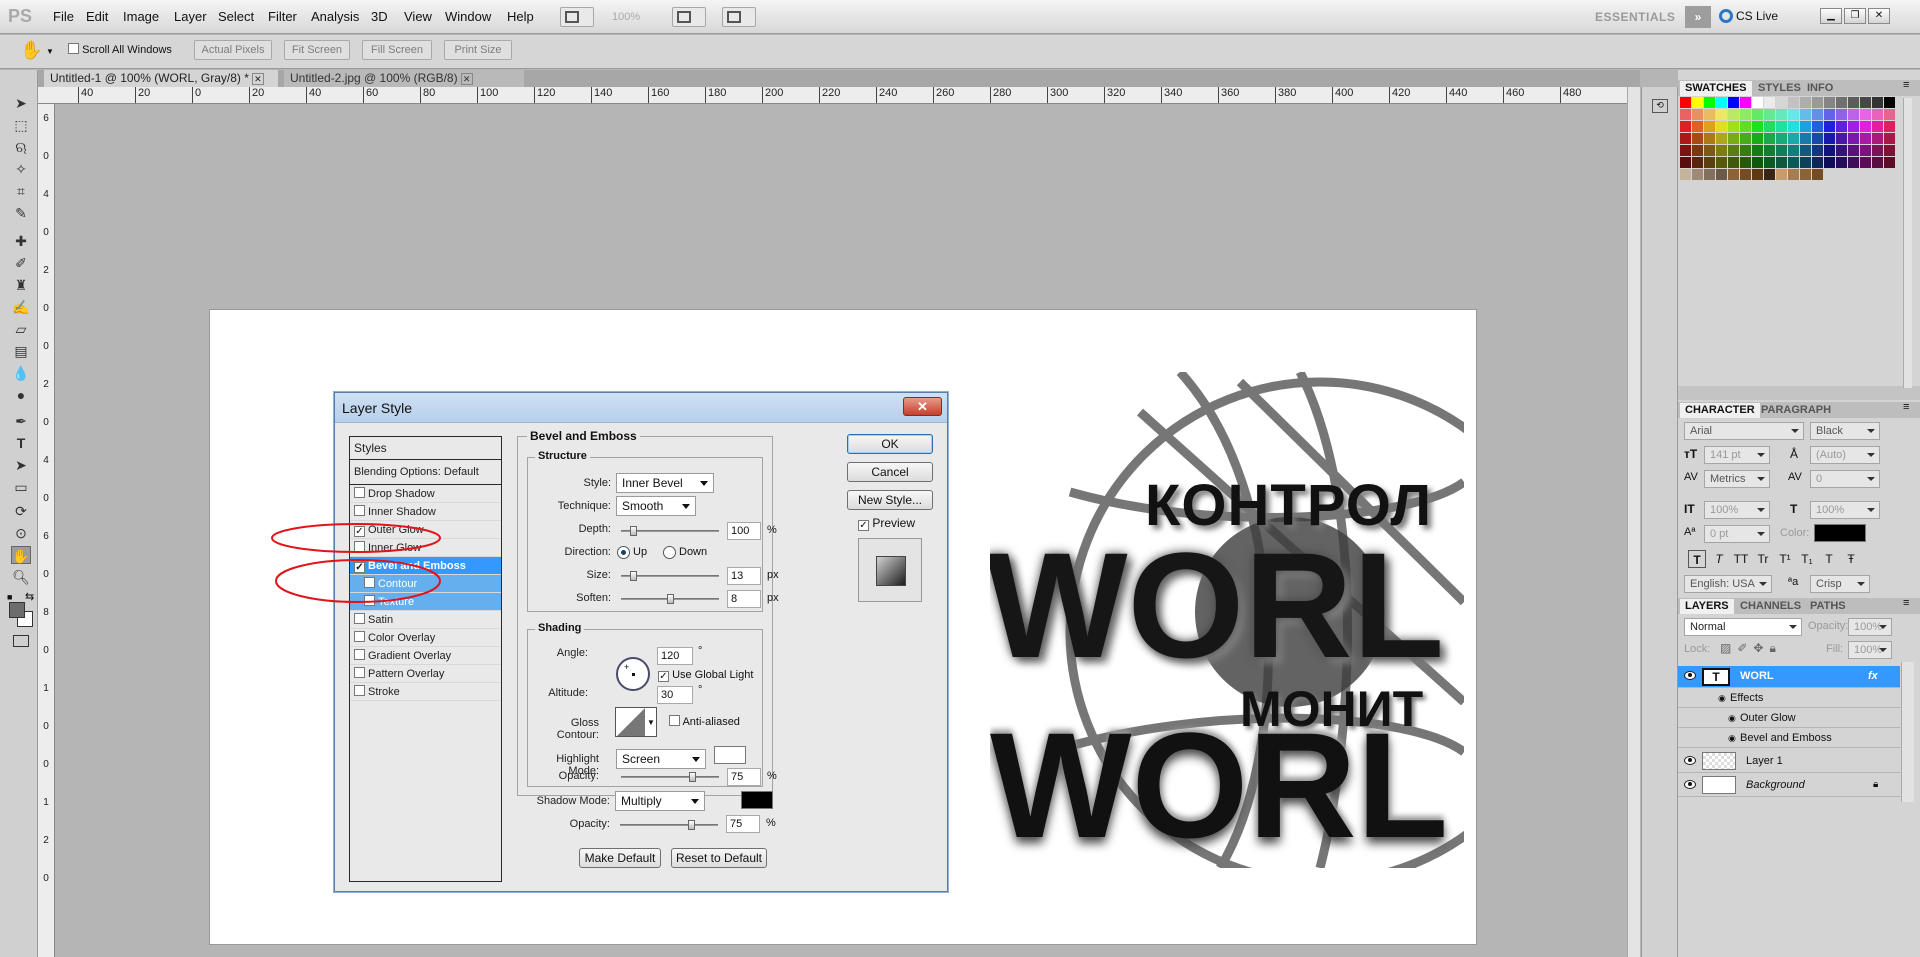 The height and width of the screenshot is (957, 1920). I want to click on tab-paragraph: PARAGRAPH, so click(1796, 410).